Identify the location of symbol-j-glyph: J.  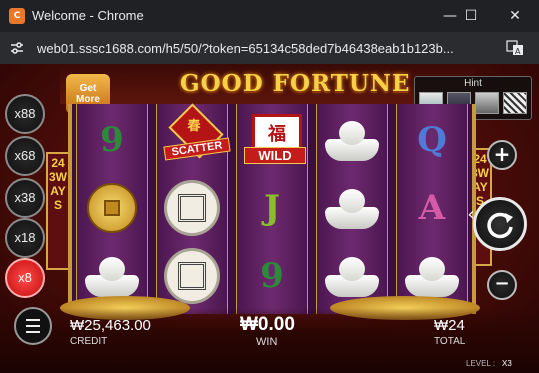
(272, 208).